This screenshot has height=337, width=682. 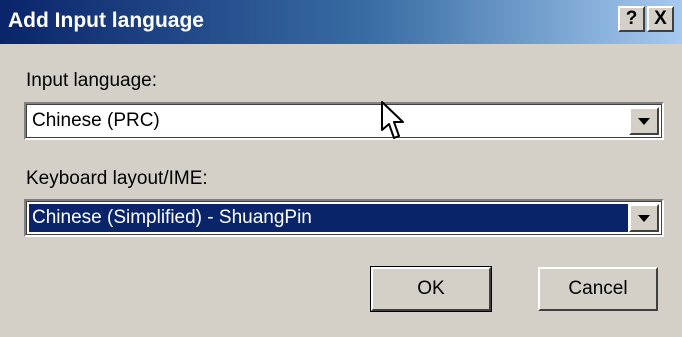 I want to click on close-button: X, so click(x=660, y=19).